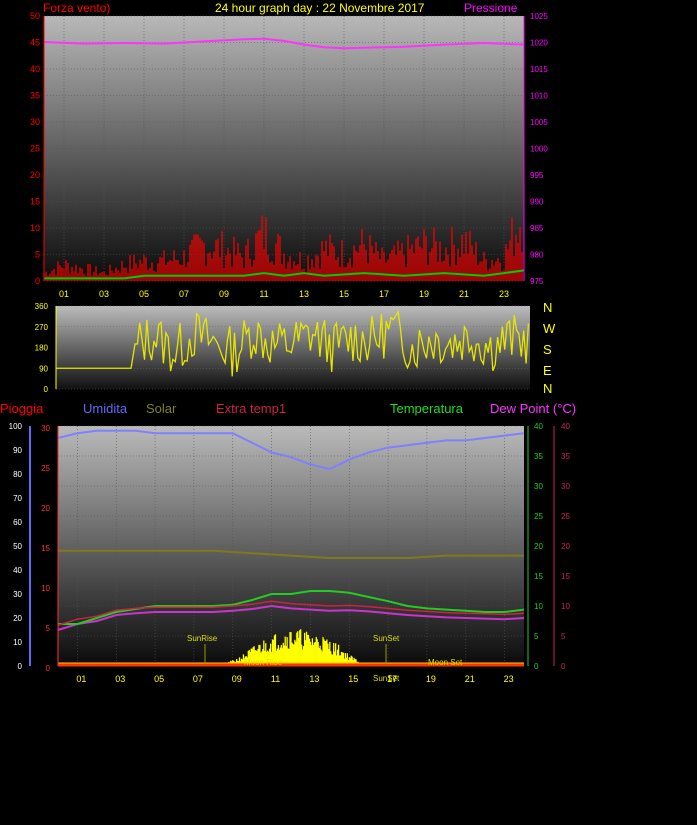 The image size is (697, 825). What do you see at coordinates (64, 294) in the screenshot?
I see `wind-x-tick-label-0: 01` at bounding box center [64, 294].